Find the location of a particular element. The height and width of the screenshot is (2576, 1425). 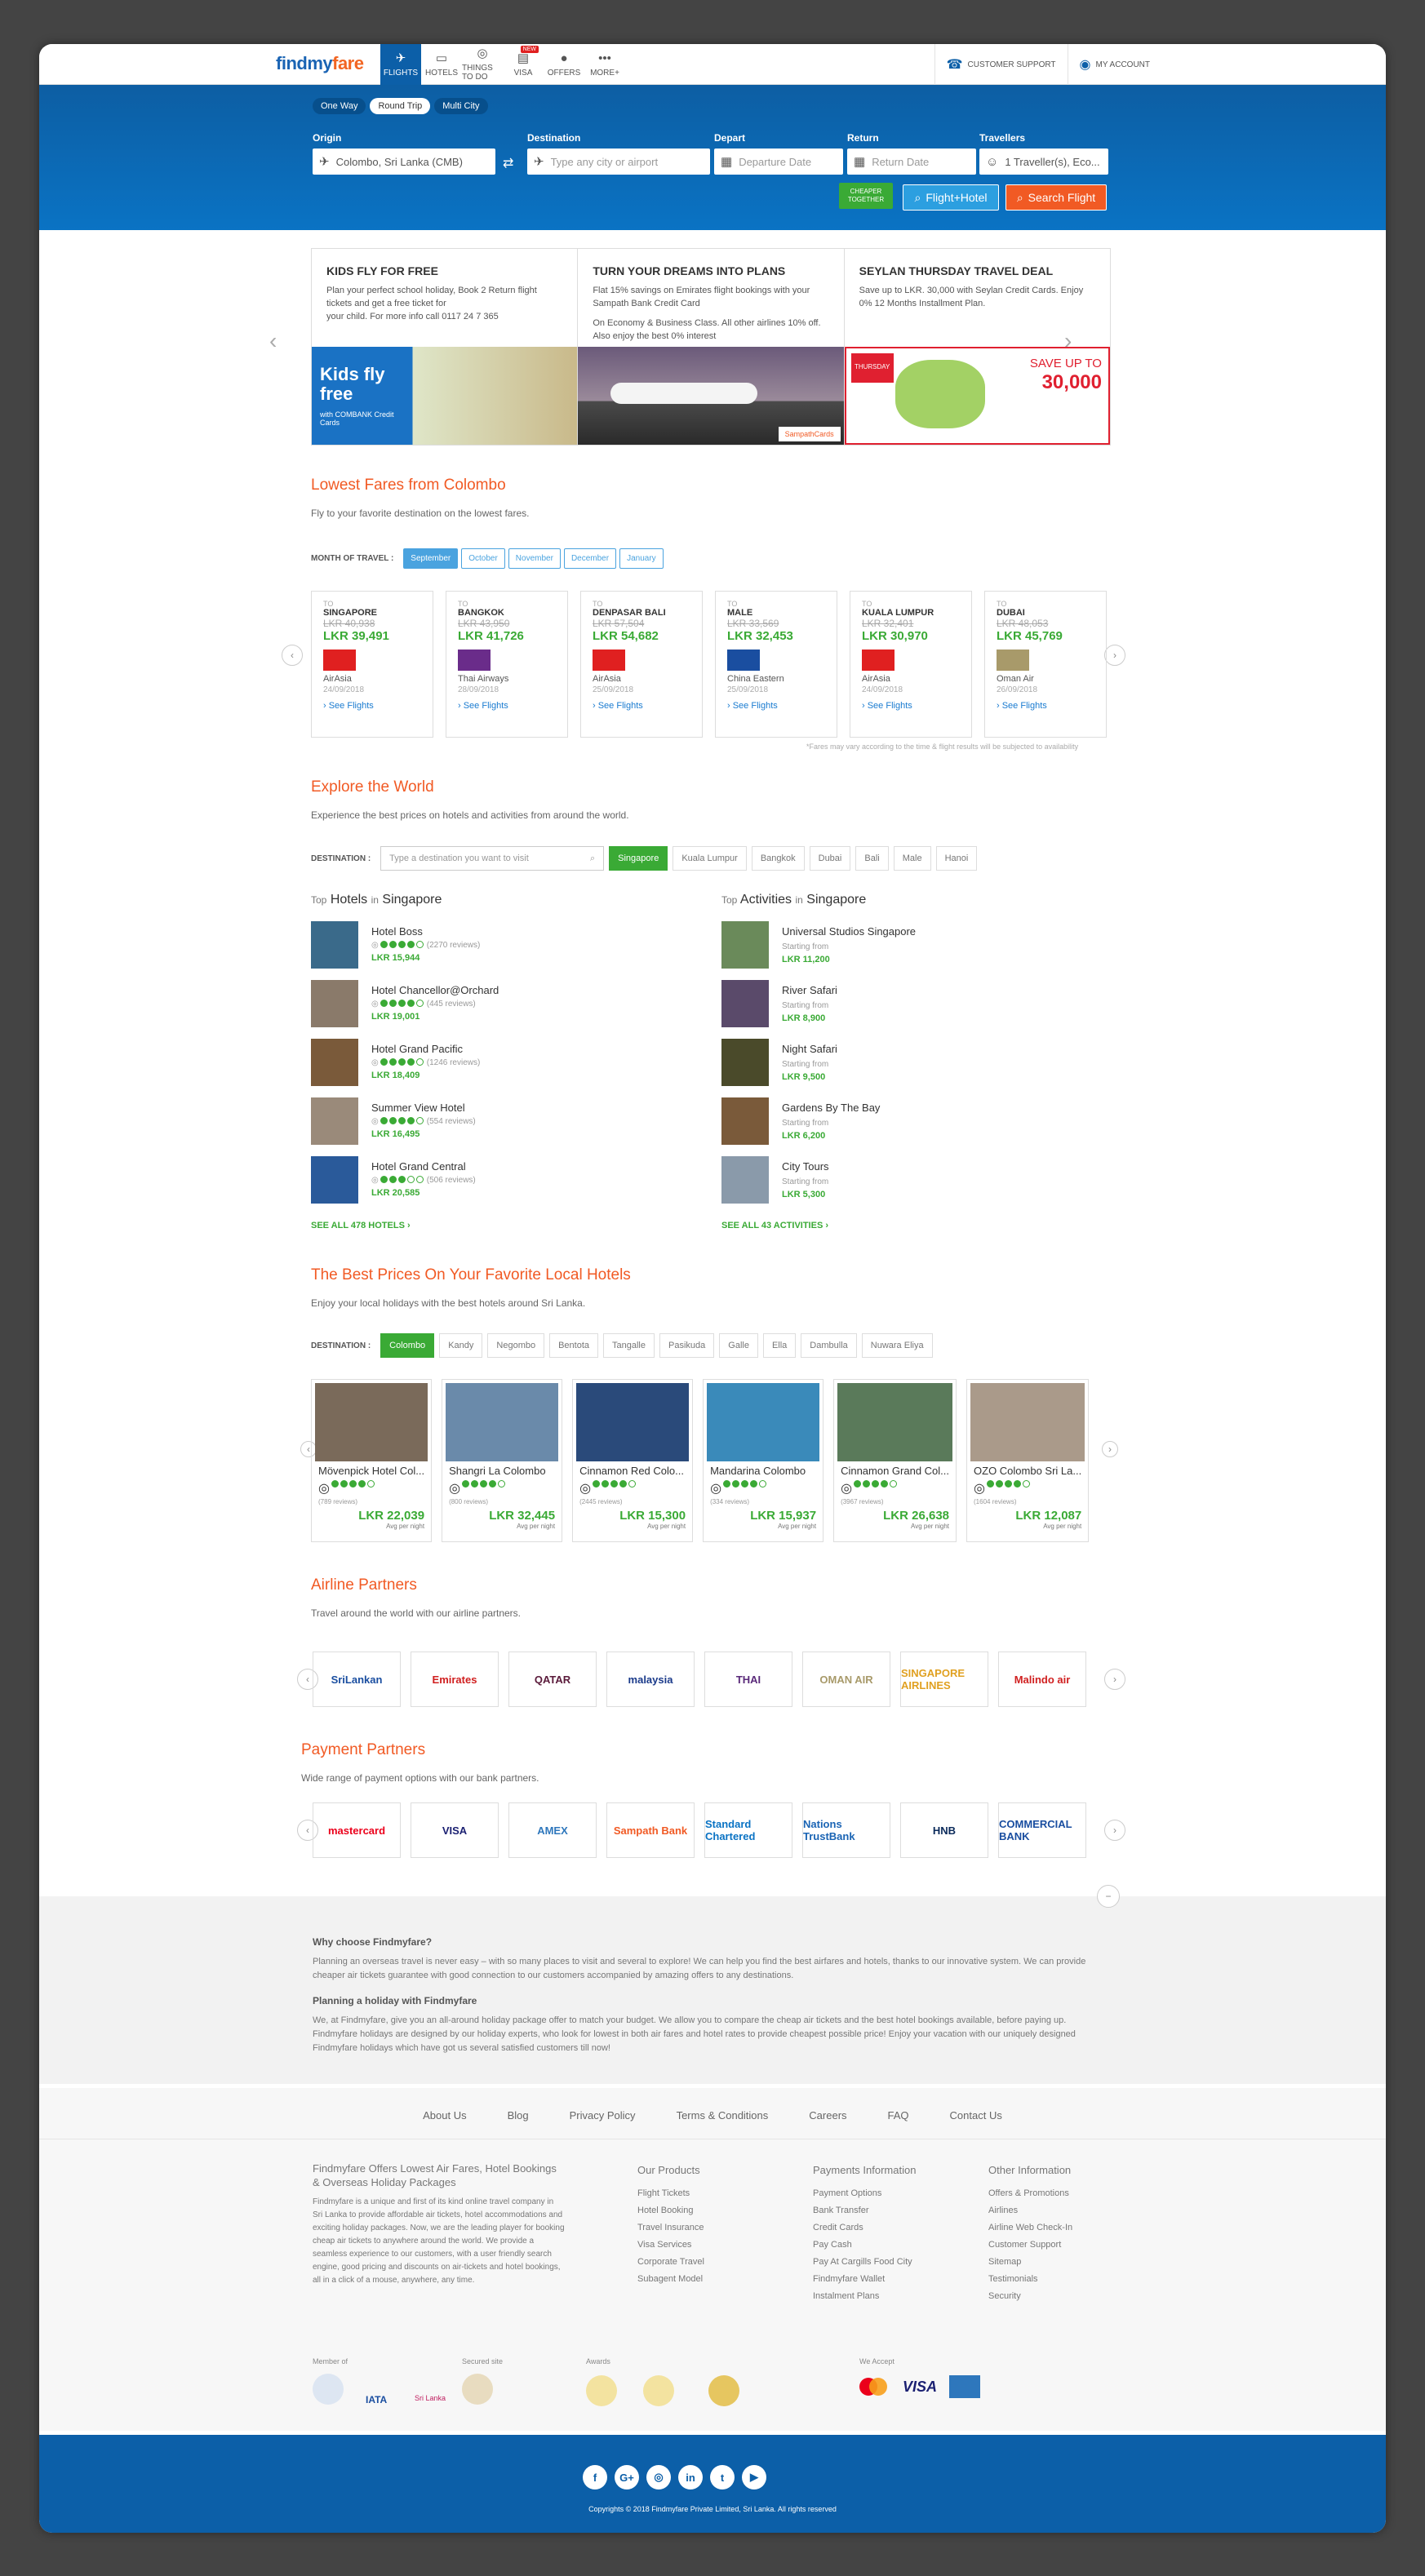

facebook-icon: f is located at coordinates (595, 2477).